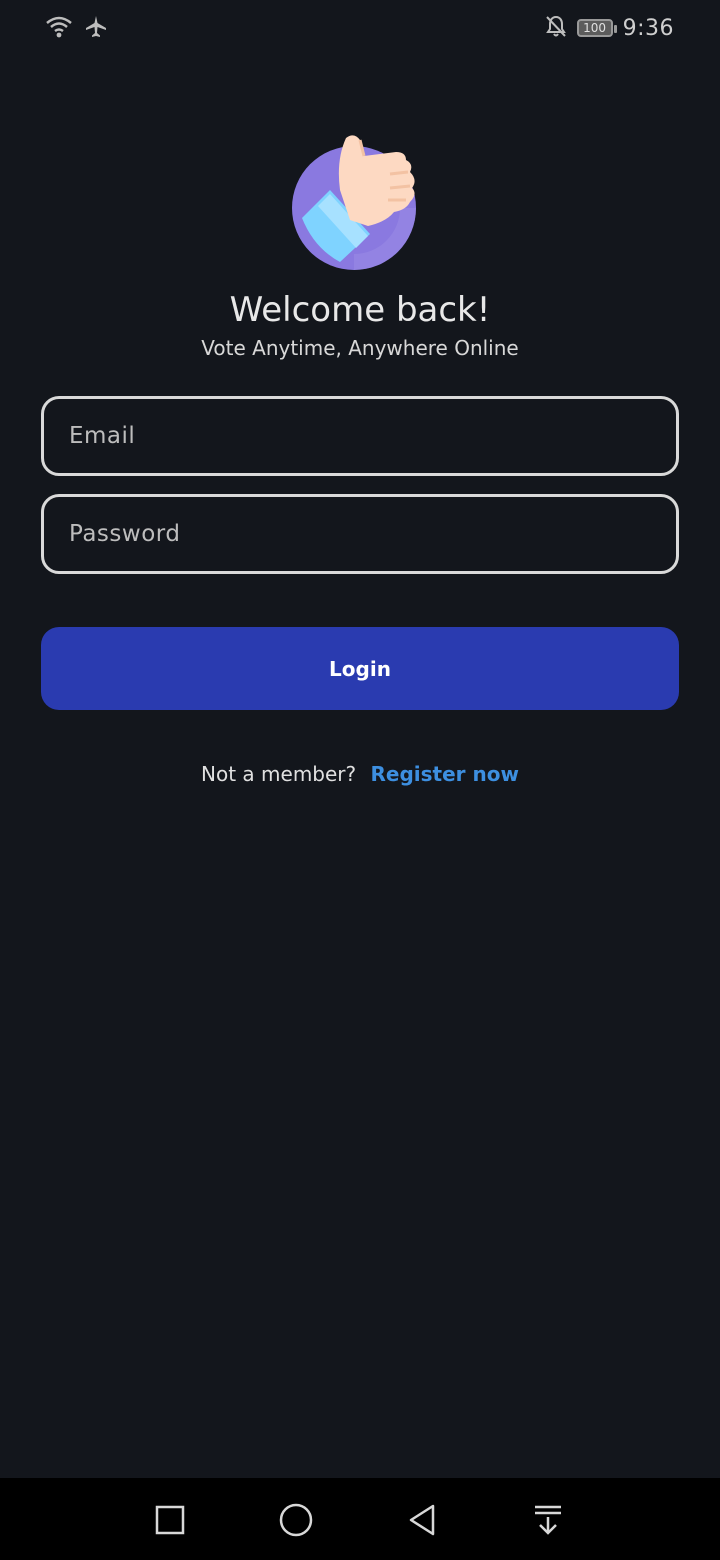 This screenshot has width=720, height=1560. I want to click on register-now-link: Register now, so click(445, 774).